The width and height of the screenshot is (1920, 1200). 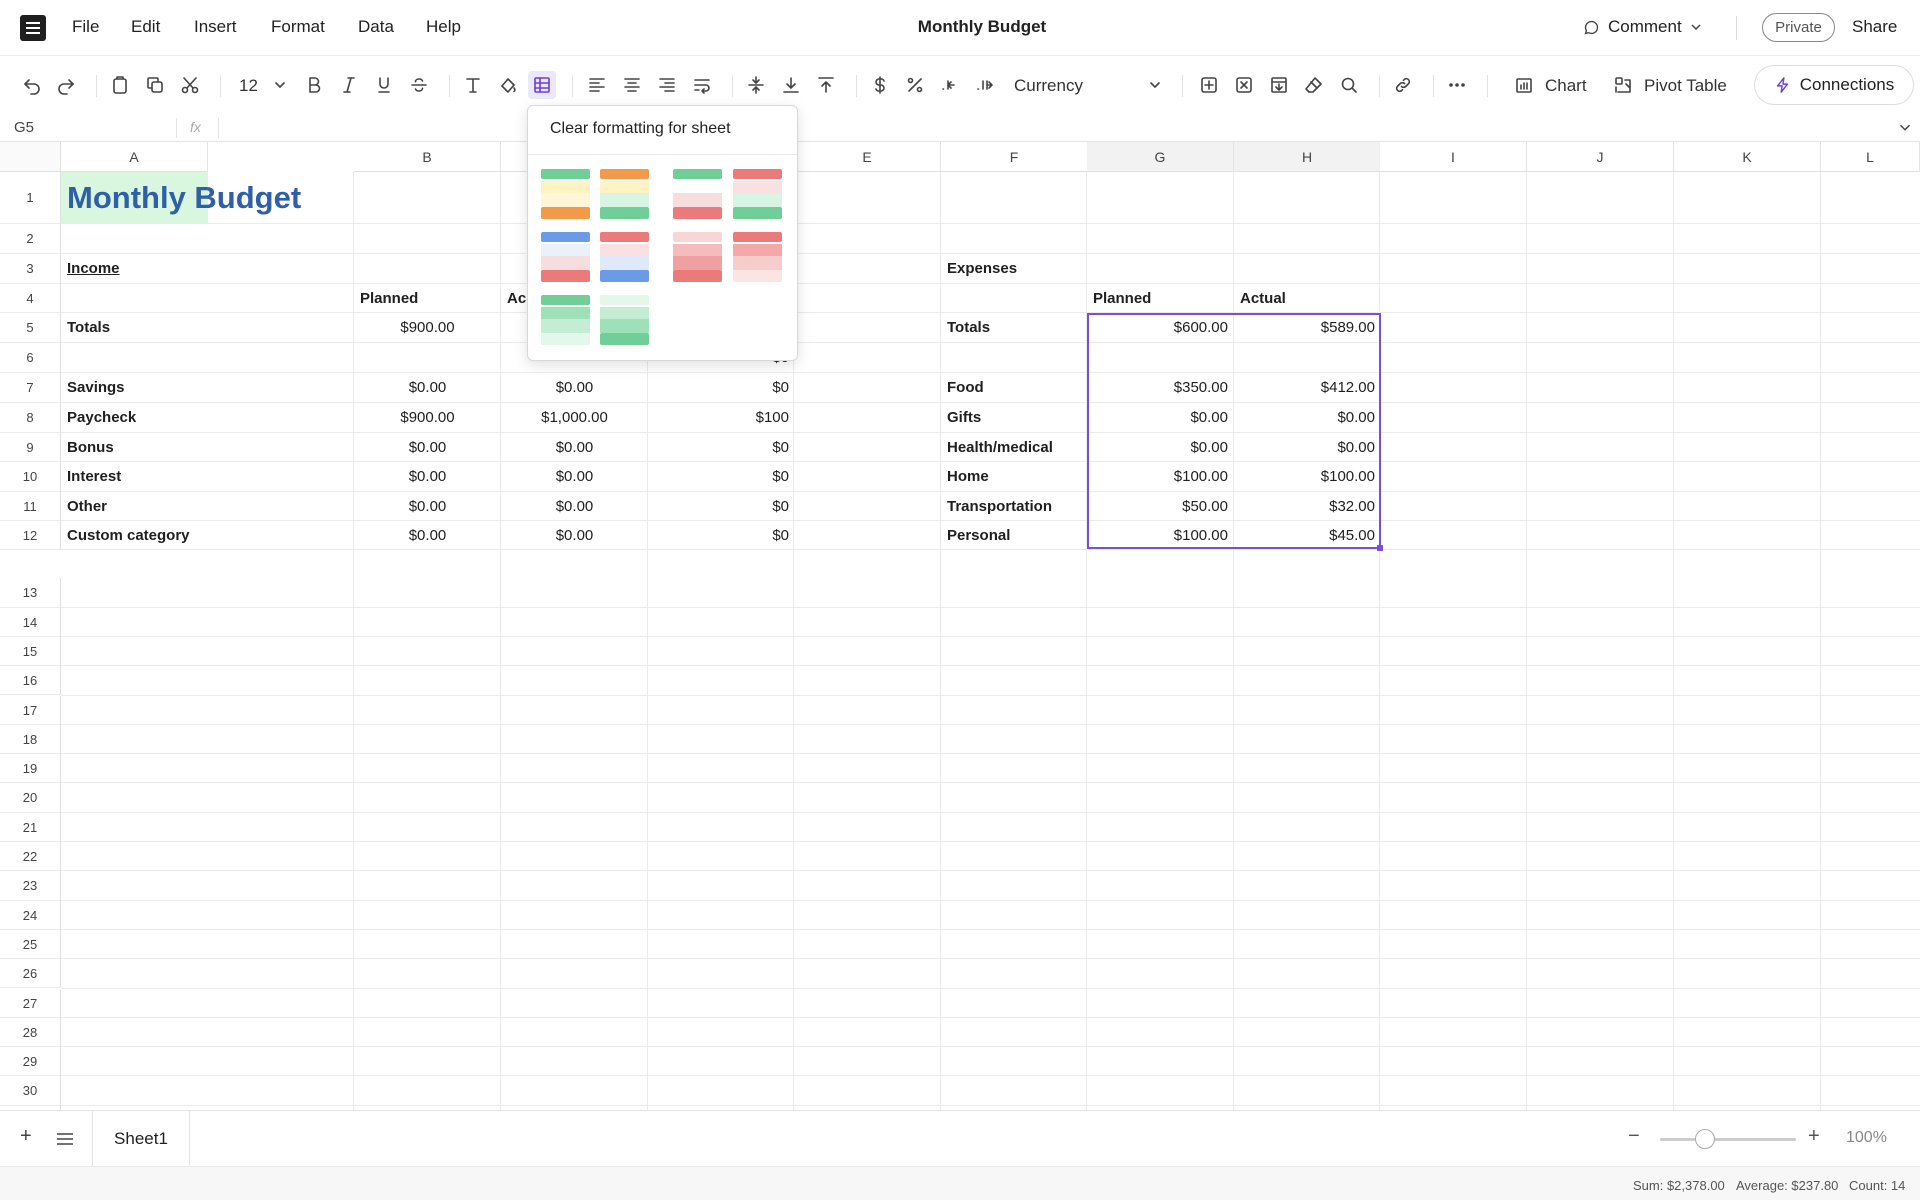 I want to click on share-button: Share, so click(x=1874, y=27).